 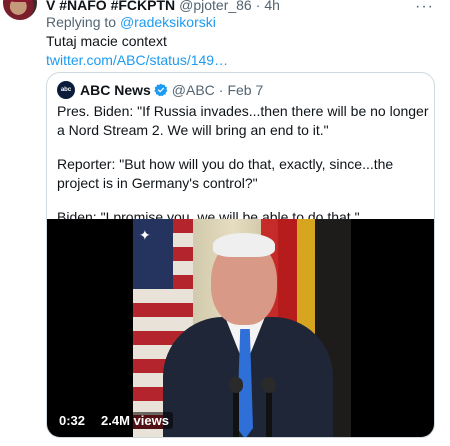 I want to click on tweet-header: V #NAFO #FCKPTN @pjoter_86 · 4h, so click(x=163, y=6).